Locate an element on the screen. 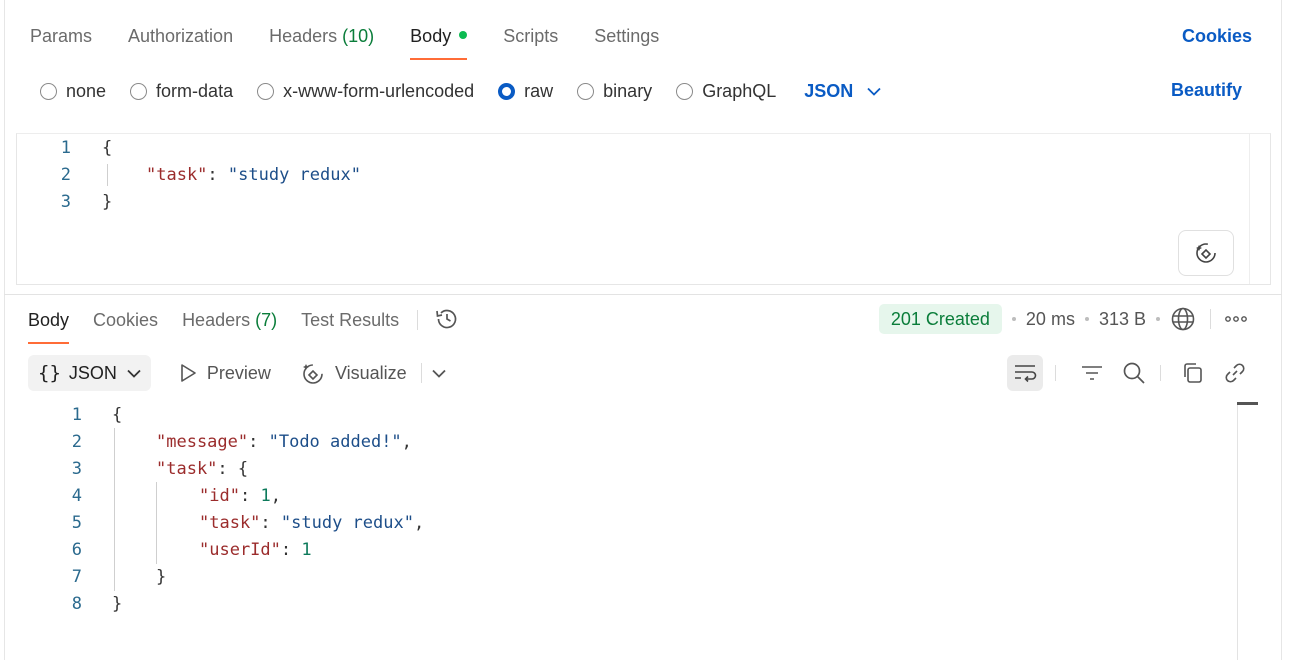  link-icon is located at coordinates (1235, 373).